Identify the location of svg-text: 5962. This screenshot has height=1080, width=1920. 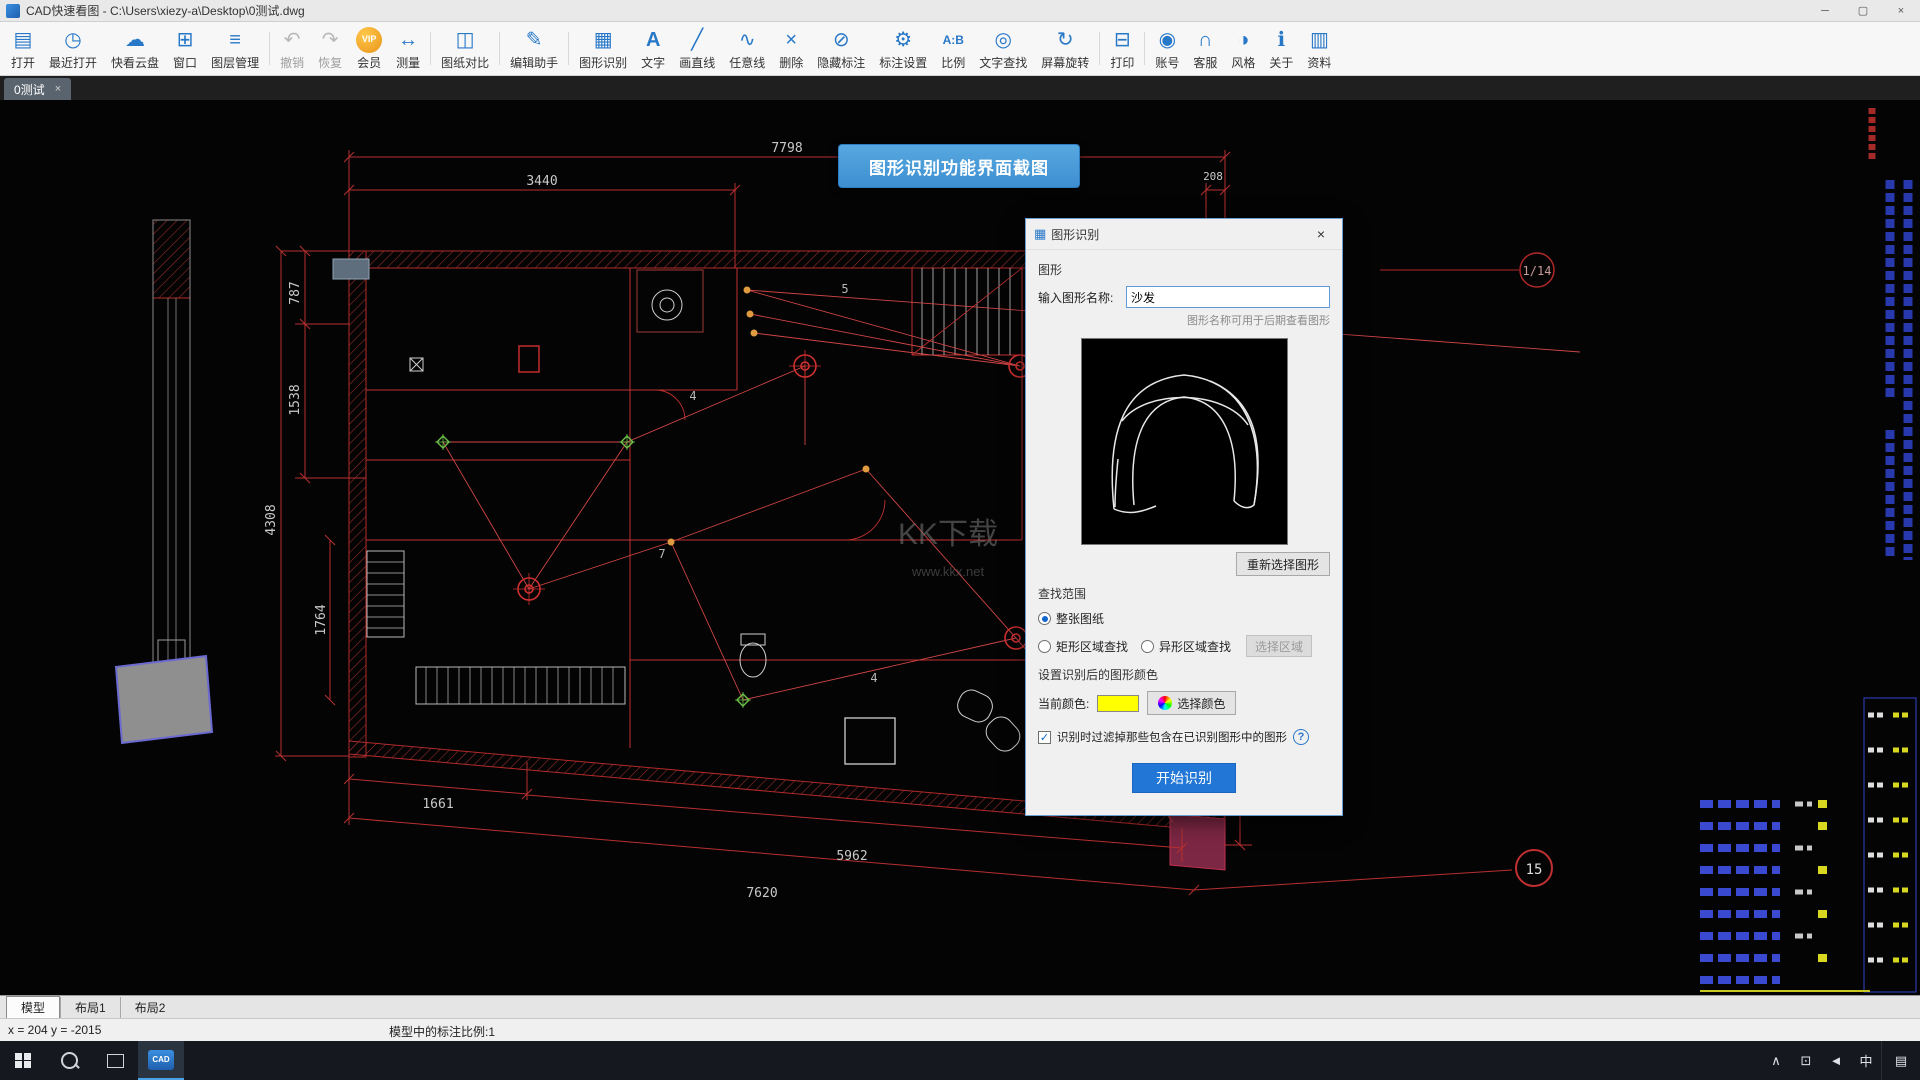
(851, 856).